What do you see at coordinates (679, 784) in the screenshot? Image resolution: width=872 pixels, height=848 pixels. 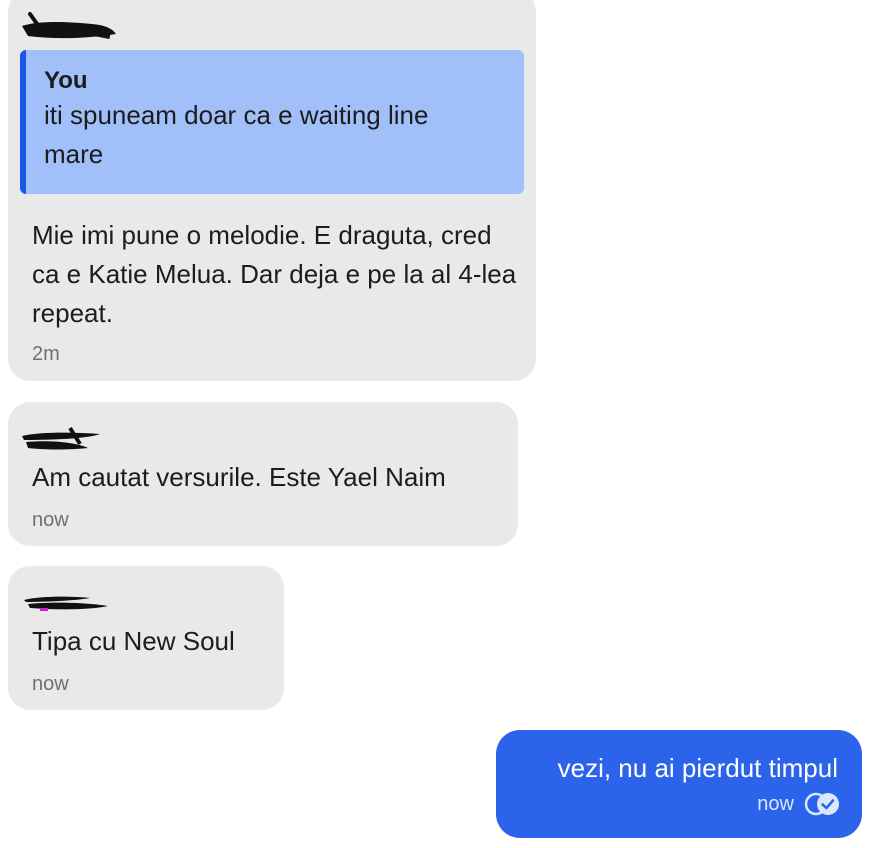 I see `outgoing-message: vezi, nu ai pierdut timpul now` at bounding box center [679, 784].